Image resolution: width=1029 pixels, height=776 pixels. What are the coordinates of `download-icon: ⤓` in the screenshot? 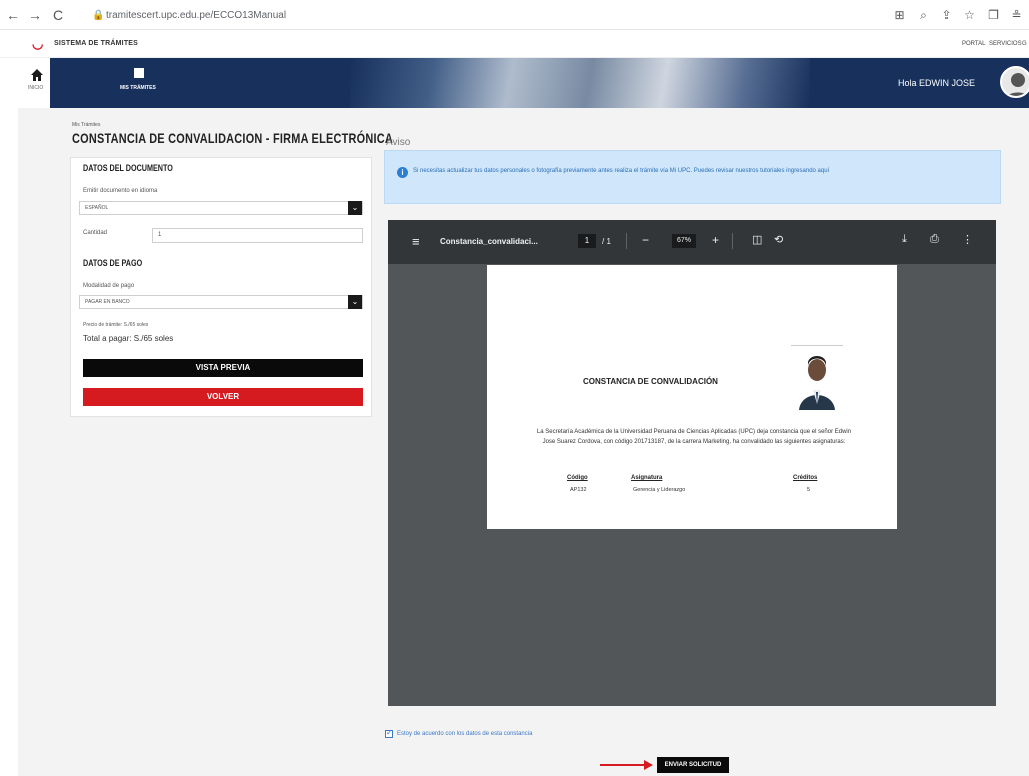 It's located at (904, 239).